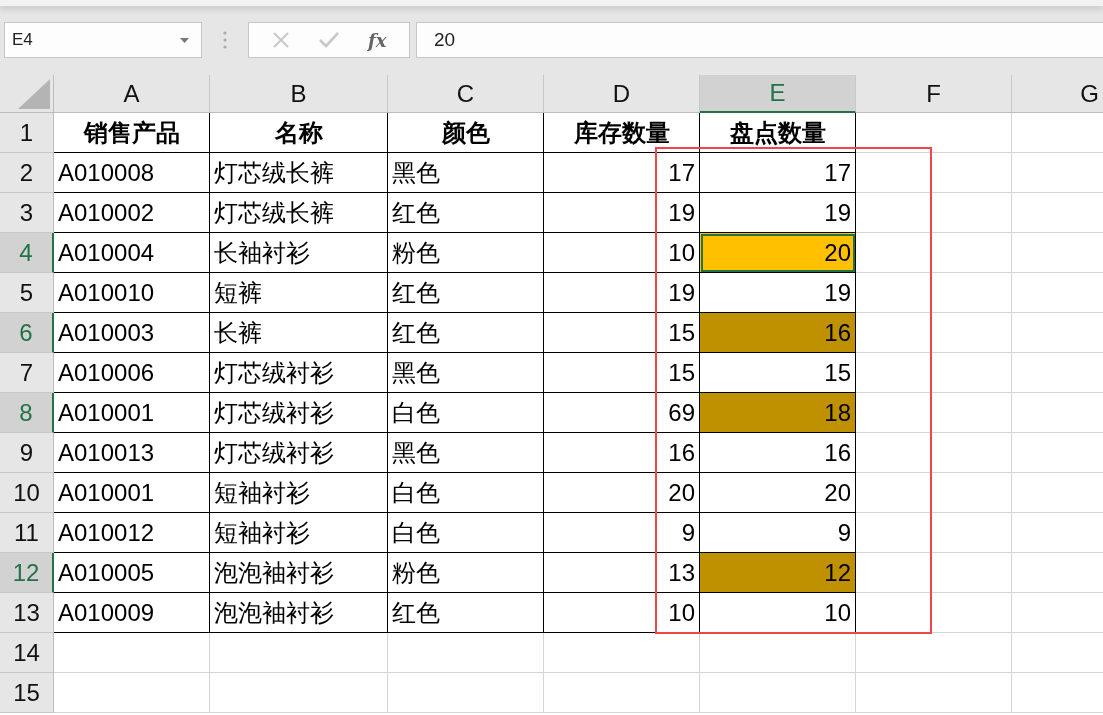 This screenshot has width=1103, height=715. Describe the element at coordinates (466, 94) in the screenshot. I see `column-header: C` at that location.